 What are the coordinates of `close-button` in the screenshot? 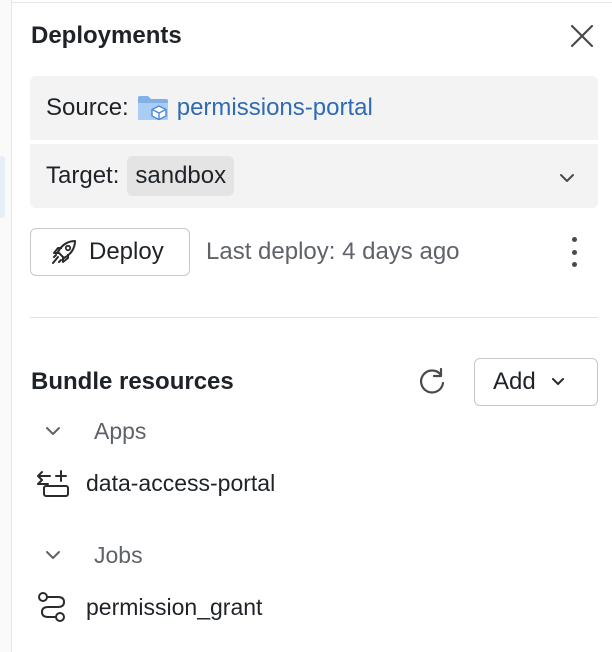 It's located at (582, 36).